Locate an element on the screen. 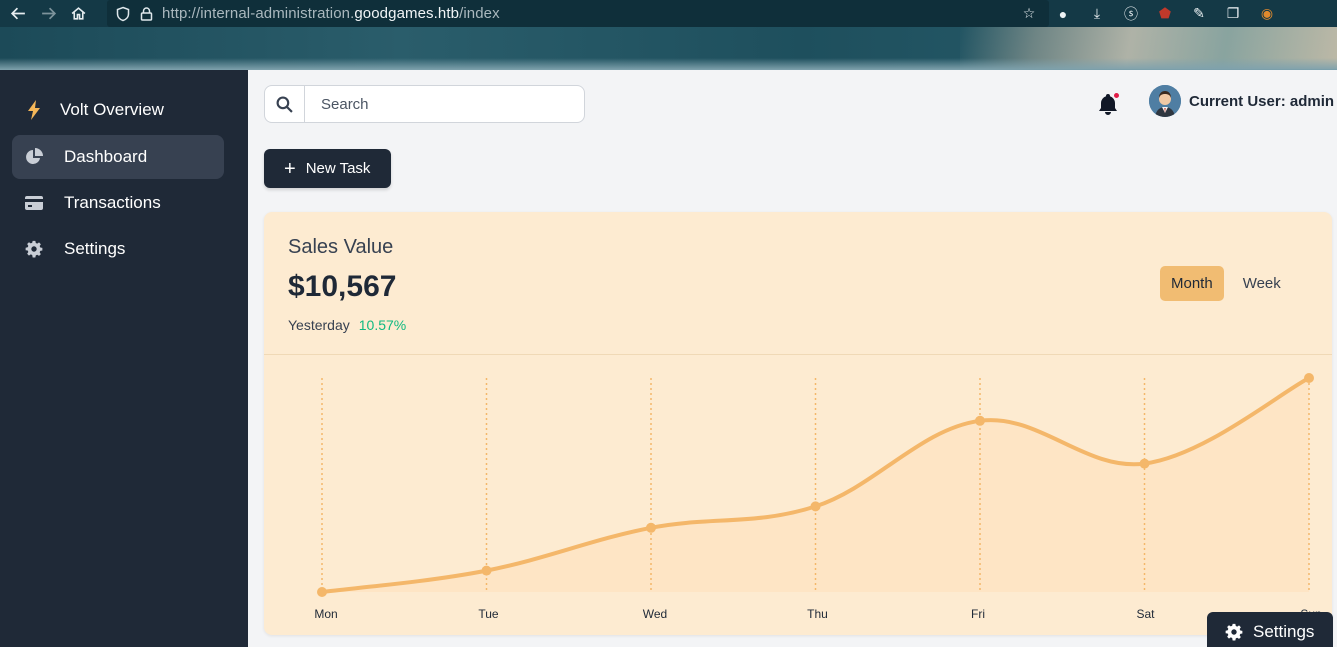  sidebar-brand: Volt Overview is located at coordinates (118, 110).